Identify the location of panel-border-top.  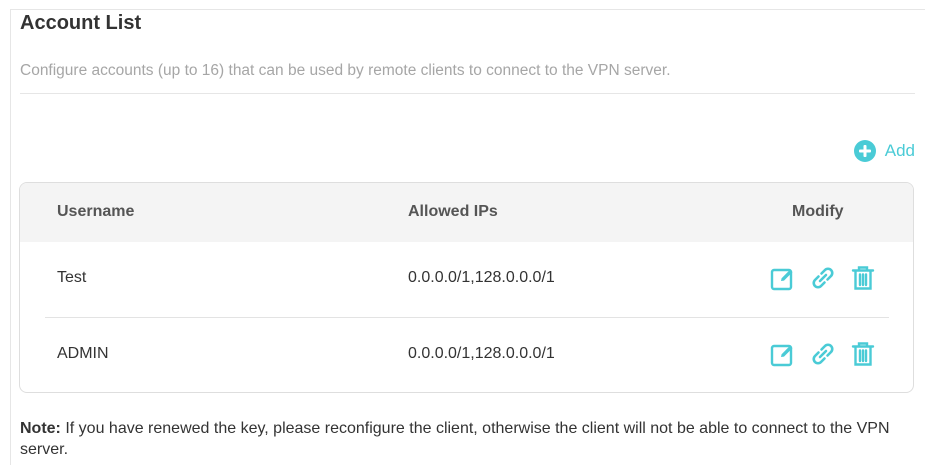
(467, 9).